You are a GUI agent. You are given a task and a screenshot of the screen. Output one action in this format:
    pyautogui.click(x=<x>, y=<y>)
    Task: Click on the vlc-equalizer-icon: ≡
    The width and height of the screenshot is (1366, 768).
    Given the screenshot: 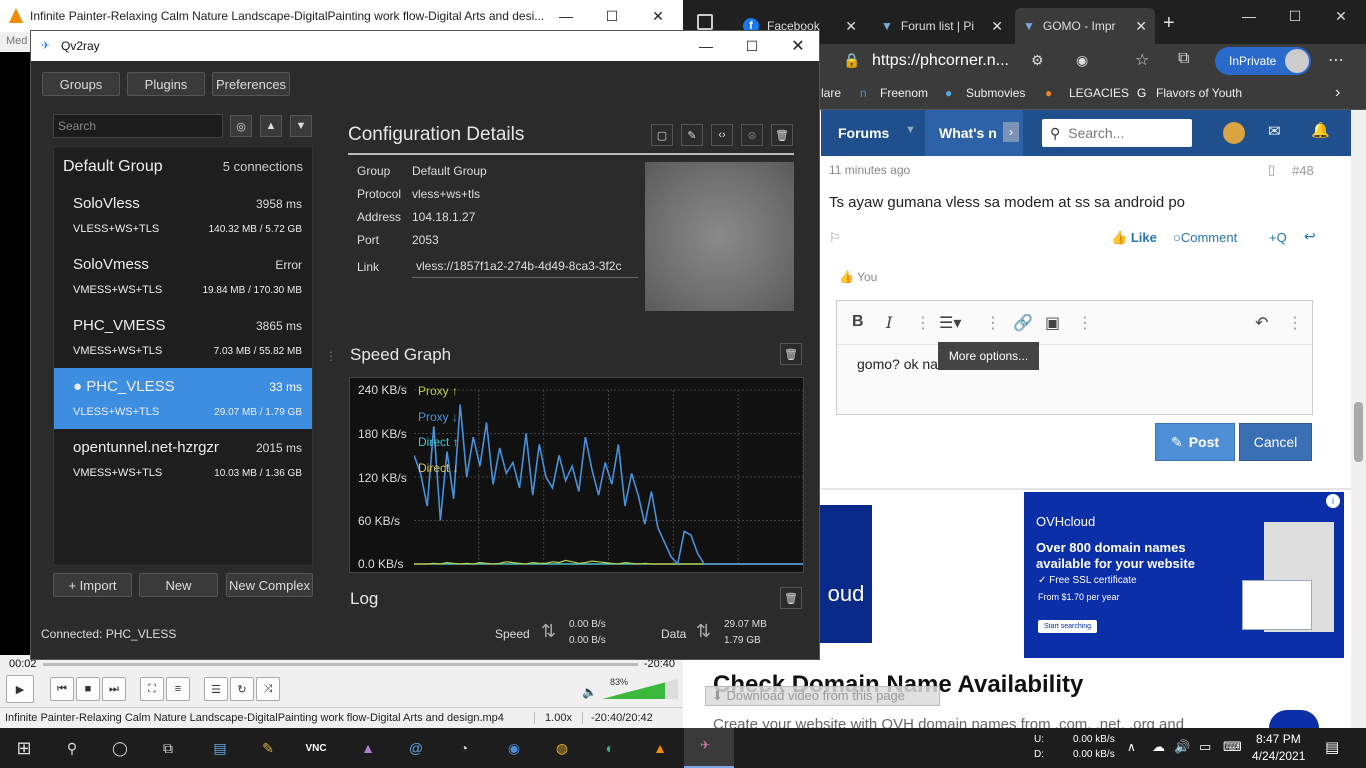 What is the action you would take?
    pyautogui.click(x=178, y=689)
    